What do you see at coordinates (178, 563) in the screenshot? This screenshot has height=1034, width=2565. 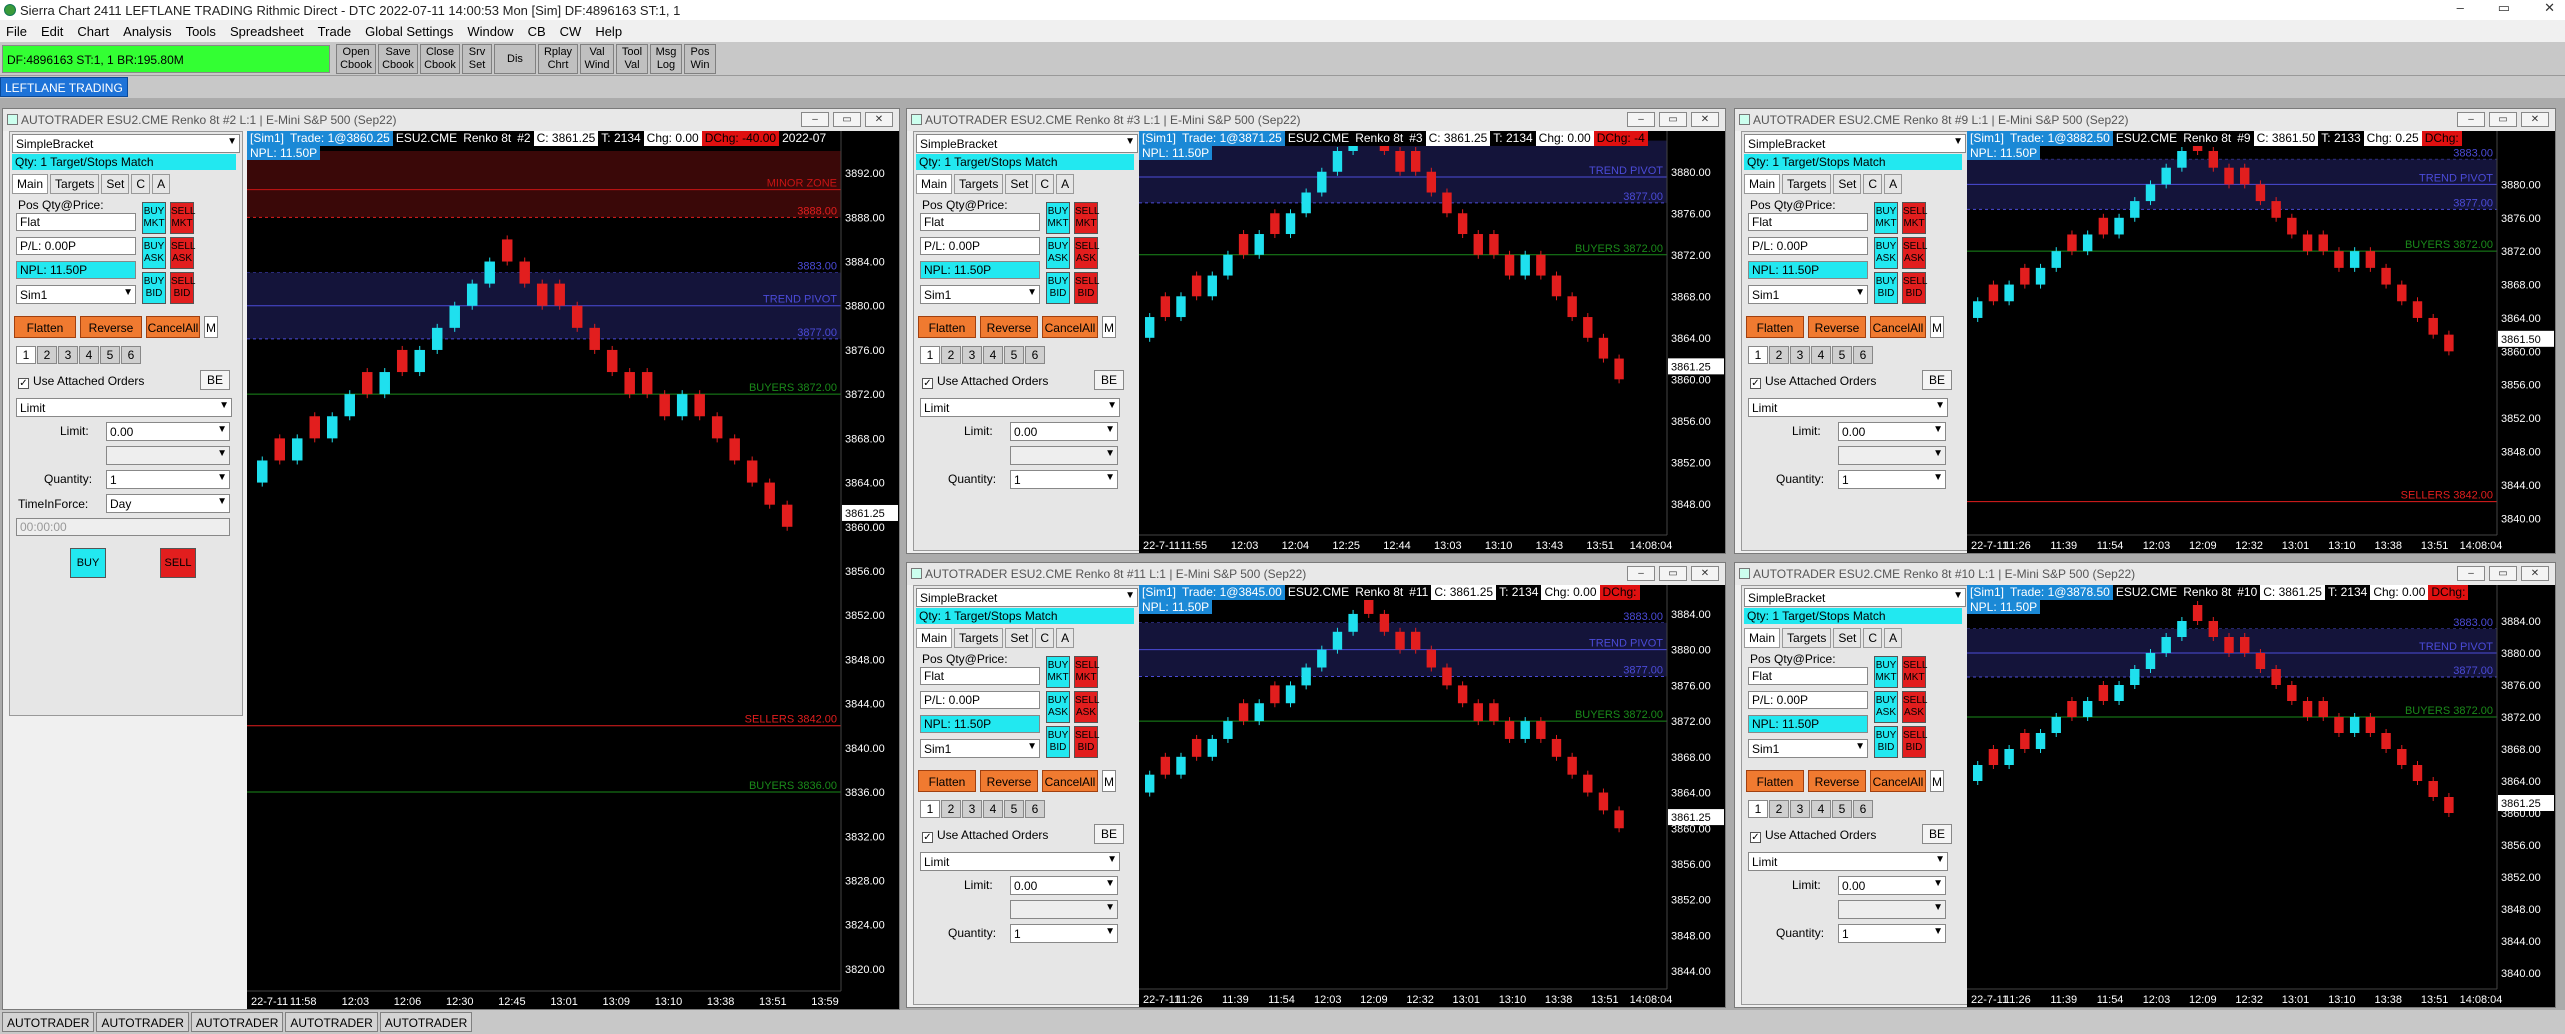 I see `sell-button: SELL` at bounding box center [178, 563].